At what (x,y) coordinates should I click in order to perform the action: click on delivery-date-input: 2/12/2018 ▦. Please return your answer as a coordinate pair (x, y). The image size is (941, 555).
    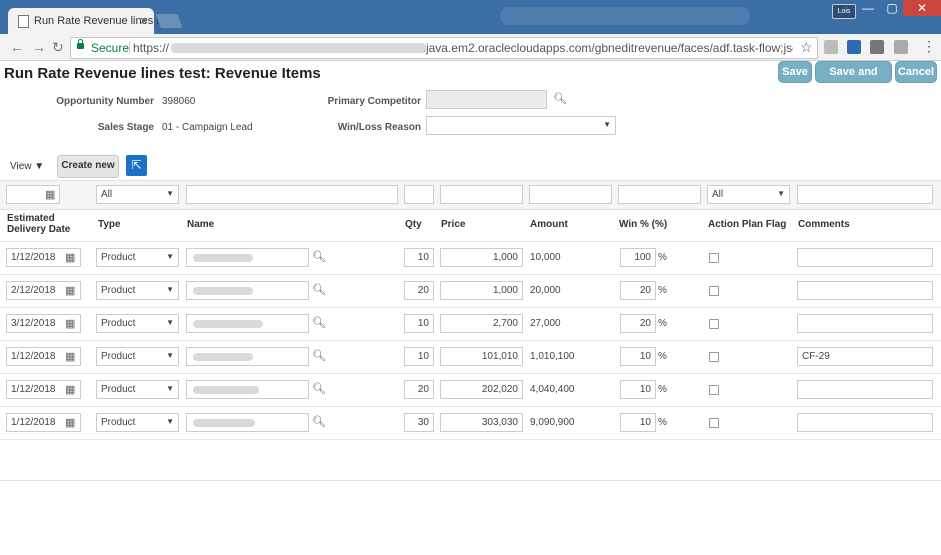
    Looking at the image, I should click on (43, 290).